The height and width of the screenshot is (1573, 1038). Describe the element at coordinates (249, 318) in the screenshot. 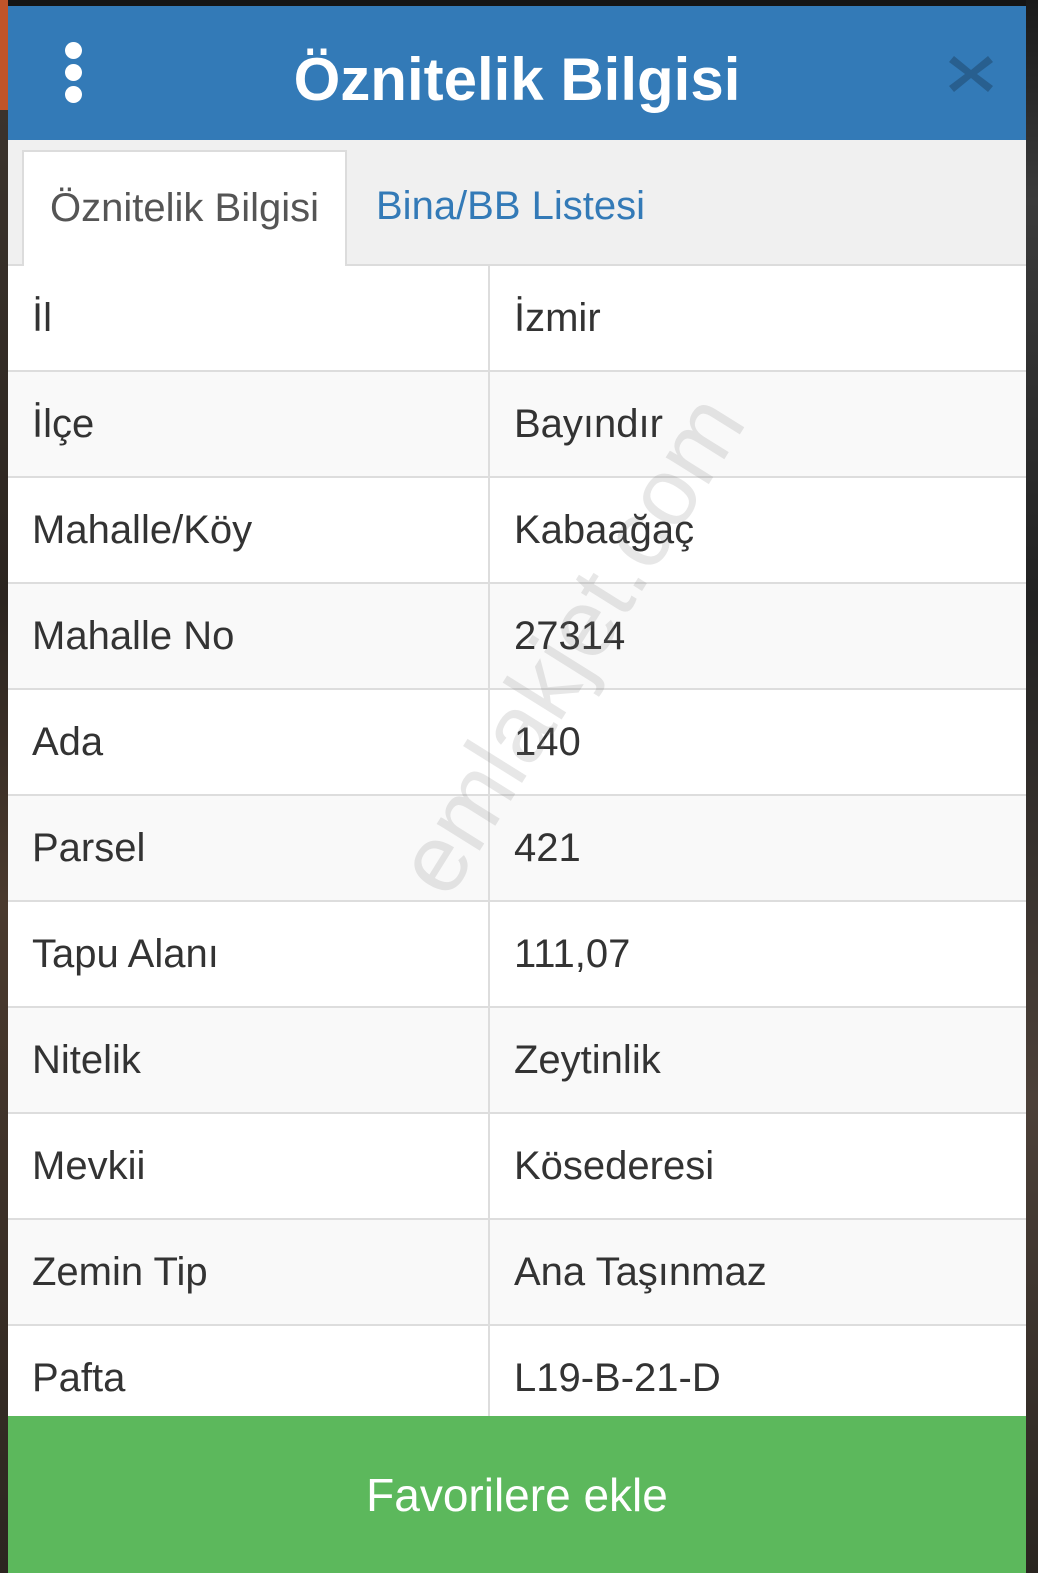

I see `row-label: İl` at that location.